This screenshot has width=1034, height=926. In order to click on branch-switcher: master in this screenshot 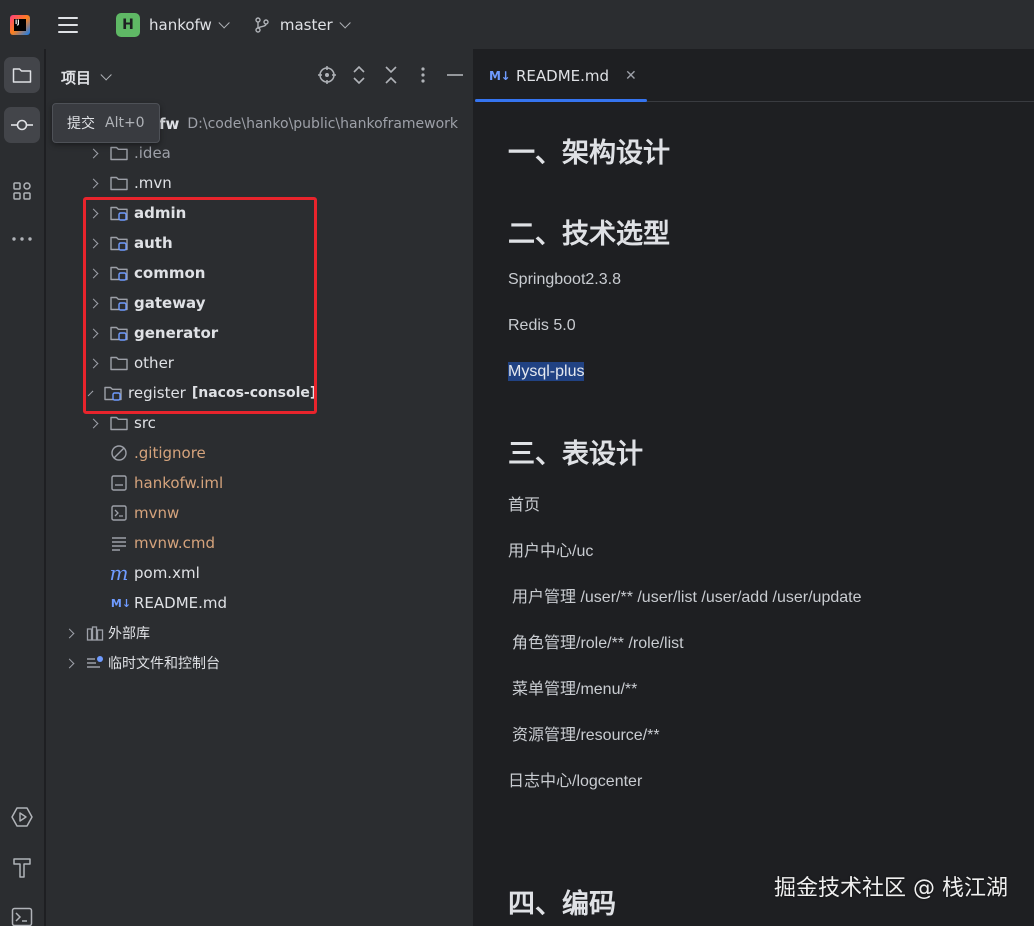, I will do `click(306, 25)`.